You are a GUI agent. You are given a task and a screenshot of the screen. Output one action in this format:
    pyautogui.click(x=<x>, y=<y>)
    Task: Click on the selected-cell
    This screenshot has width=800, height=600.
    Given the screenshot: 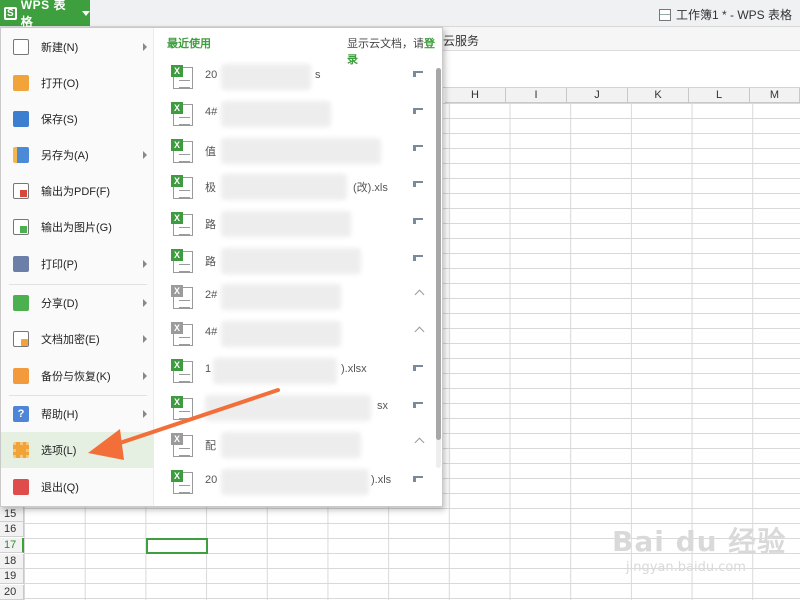 What is the action you would take?
    pyautogui.click(x=177, y=546)
    